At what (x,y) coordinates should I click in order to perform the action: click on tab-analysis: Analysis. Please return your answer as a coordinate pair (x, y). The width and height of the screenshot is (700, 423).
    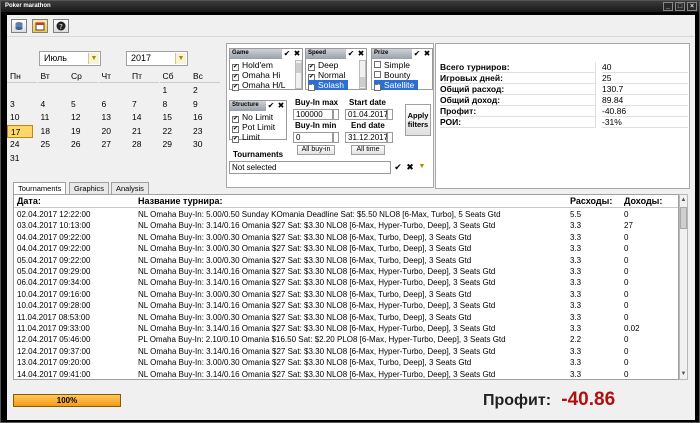
    Looking at the image, I should click on (130, 188).